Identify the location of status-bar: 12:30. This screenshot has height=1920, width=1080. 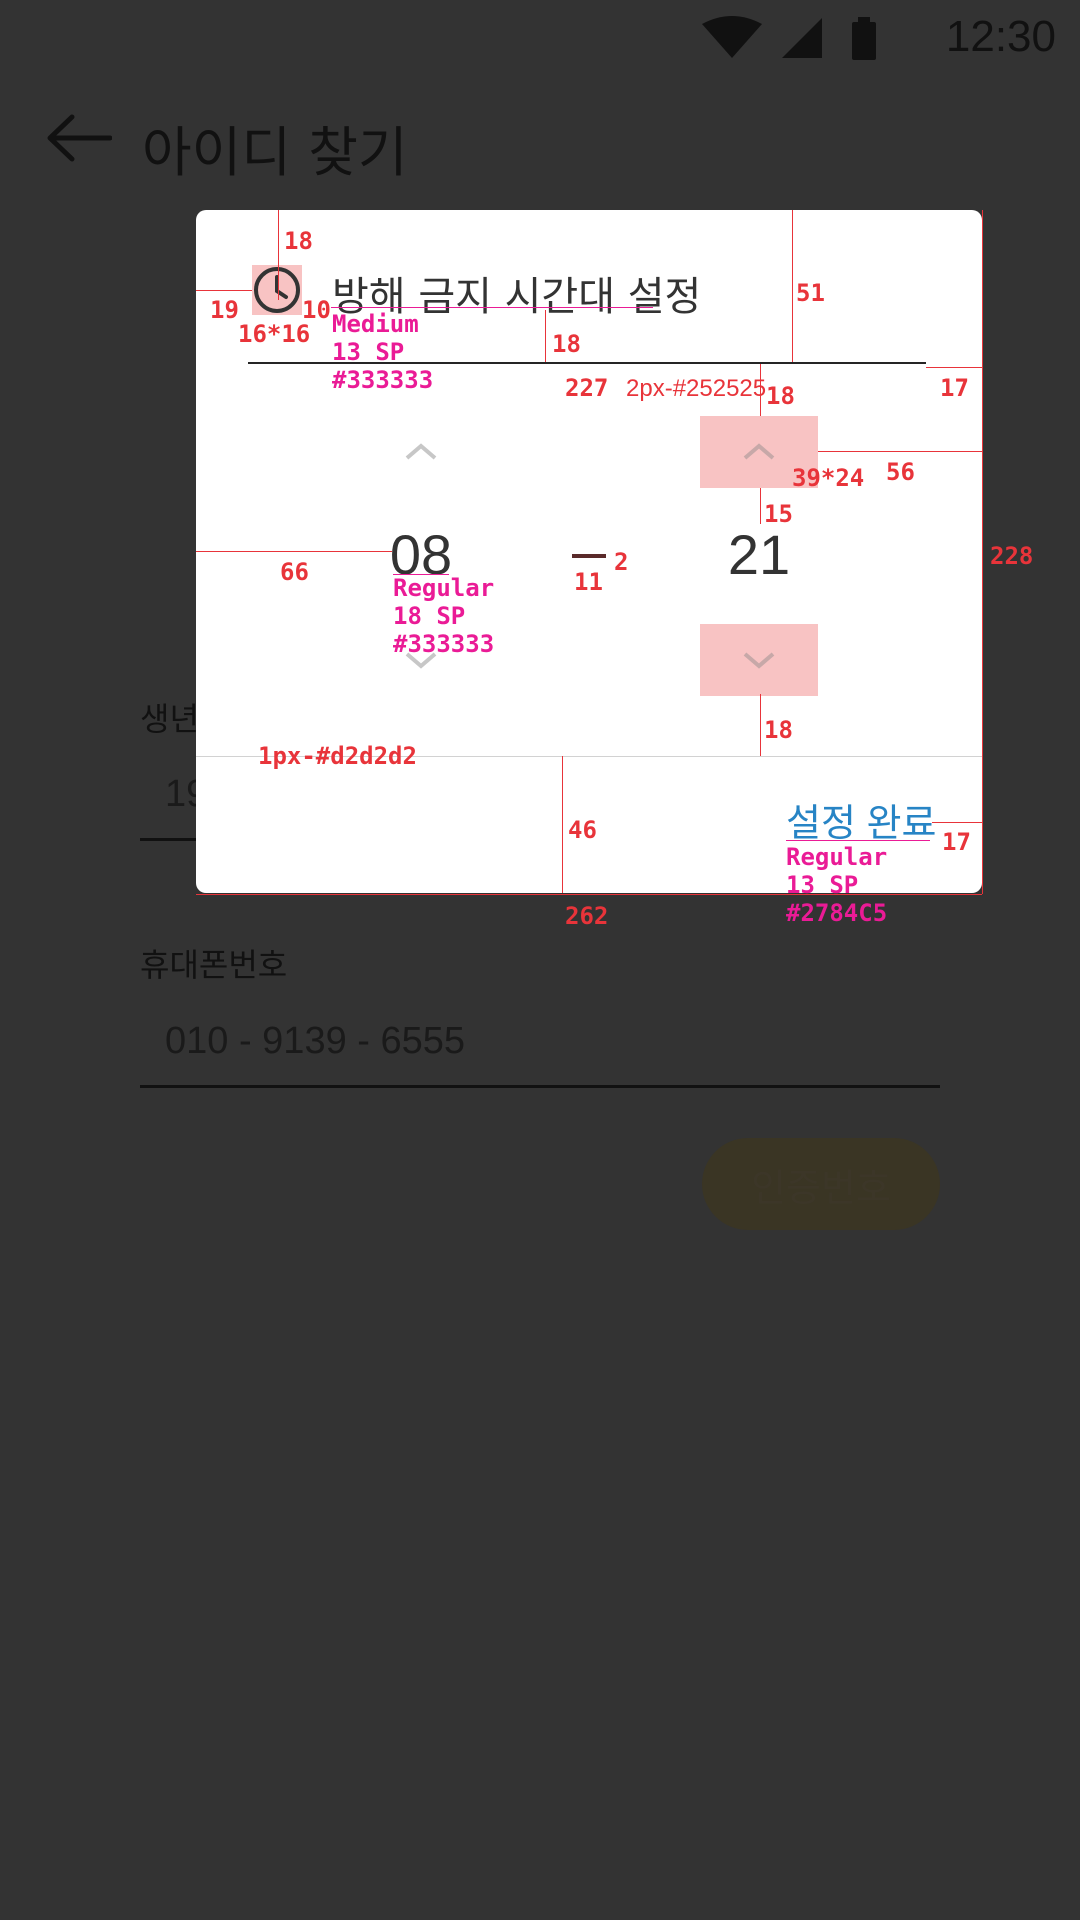
(540, 36).